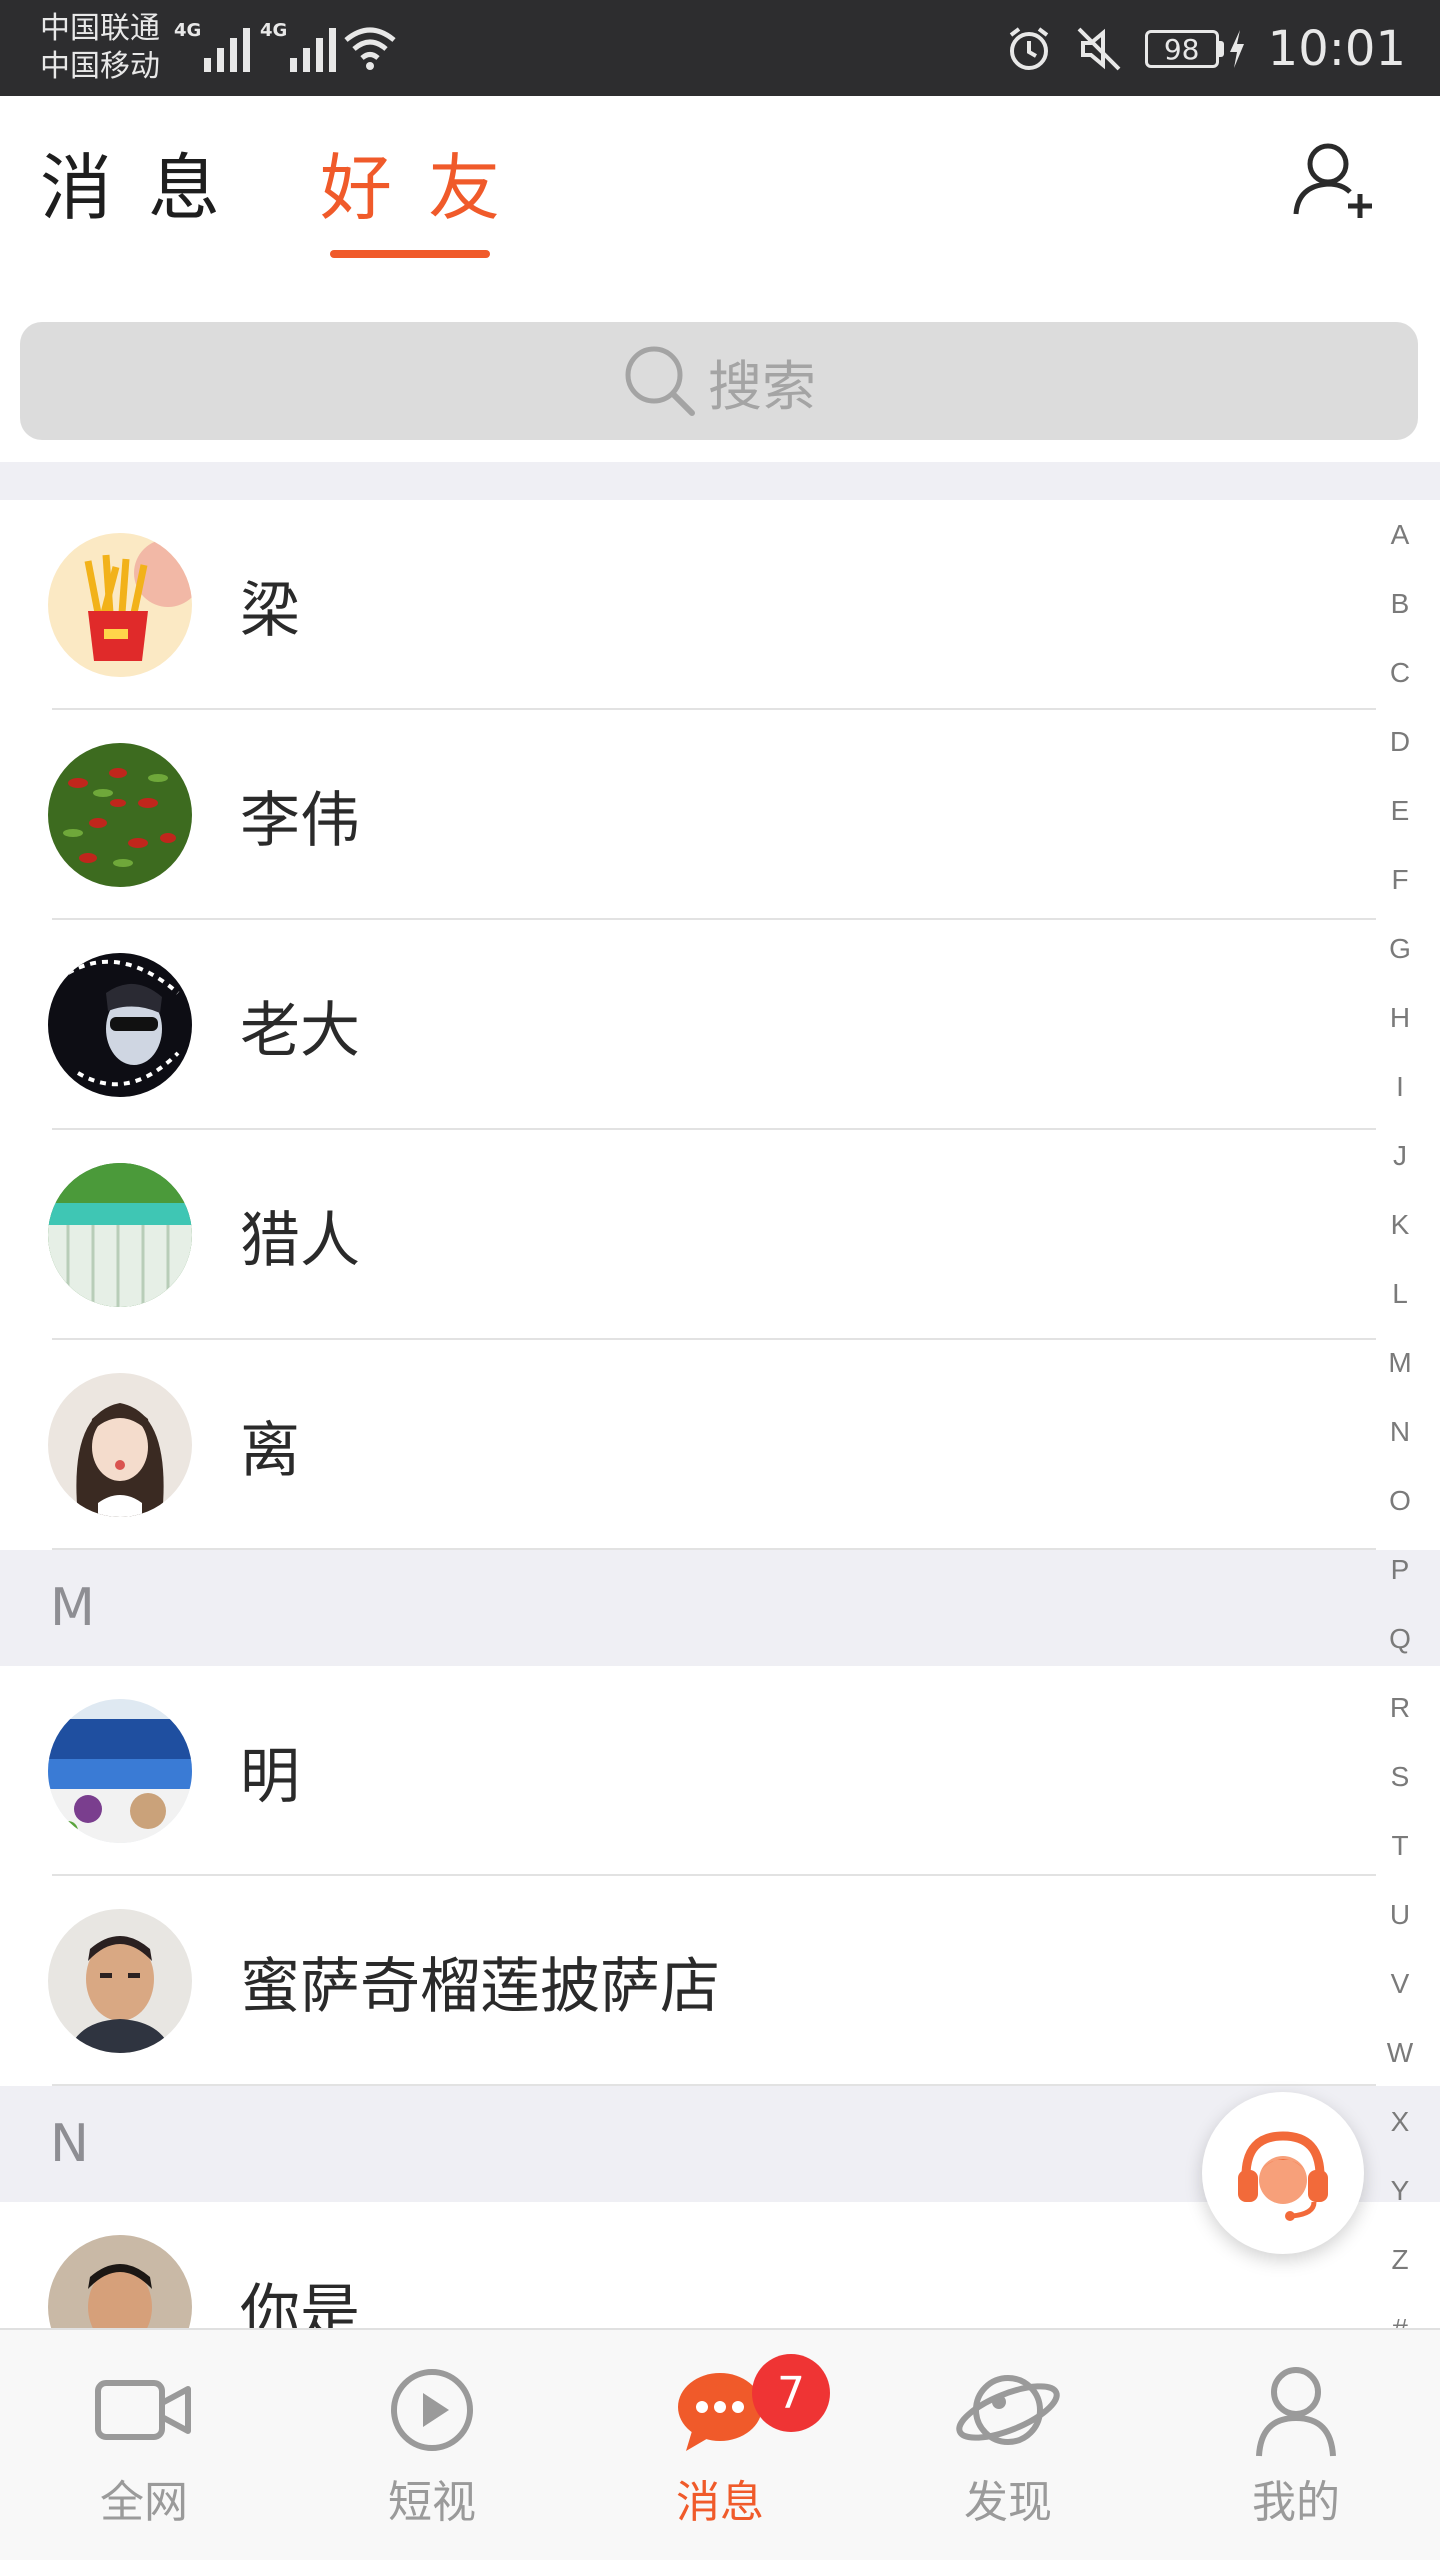  Describe the element at coordinates (1400, 948) in the screenshot. I see `index-letter: G` at that location.